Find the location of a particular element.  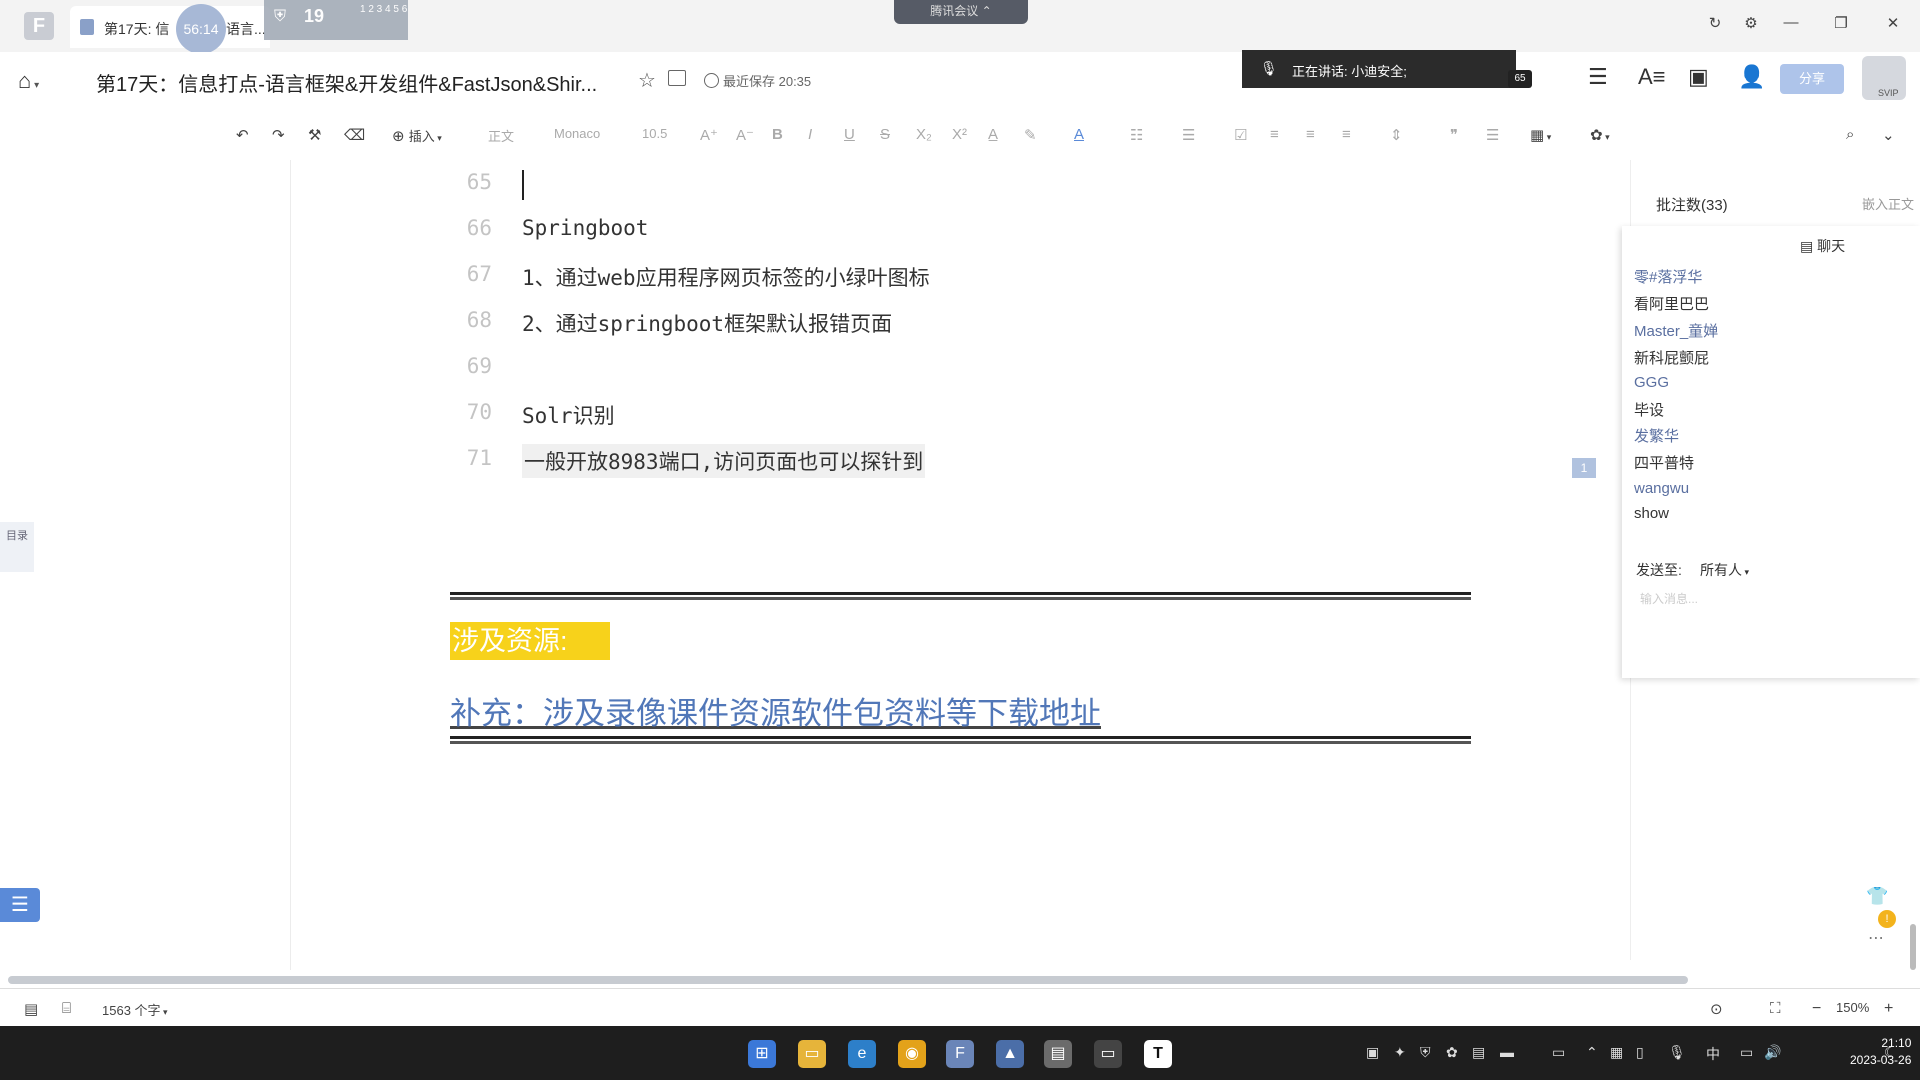

start-icon: ⊞ is located at coordinates (762, 1054).